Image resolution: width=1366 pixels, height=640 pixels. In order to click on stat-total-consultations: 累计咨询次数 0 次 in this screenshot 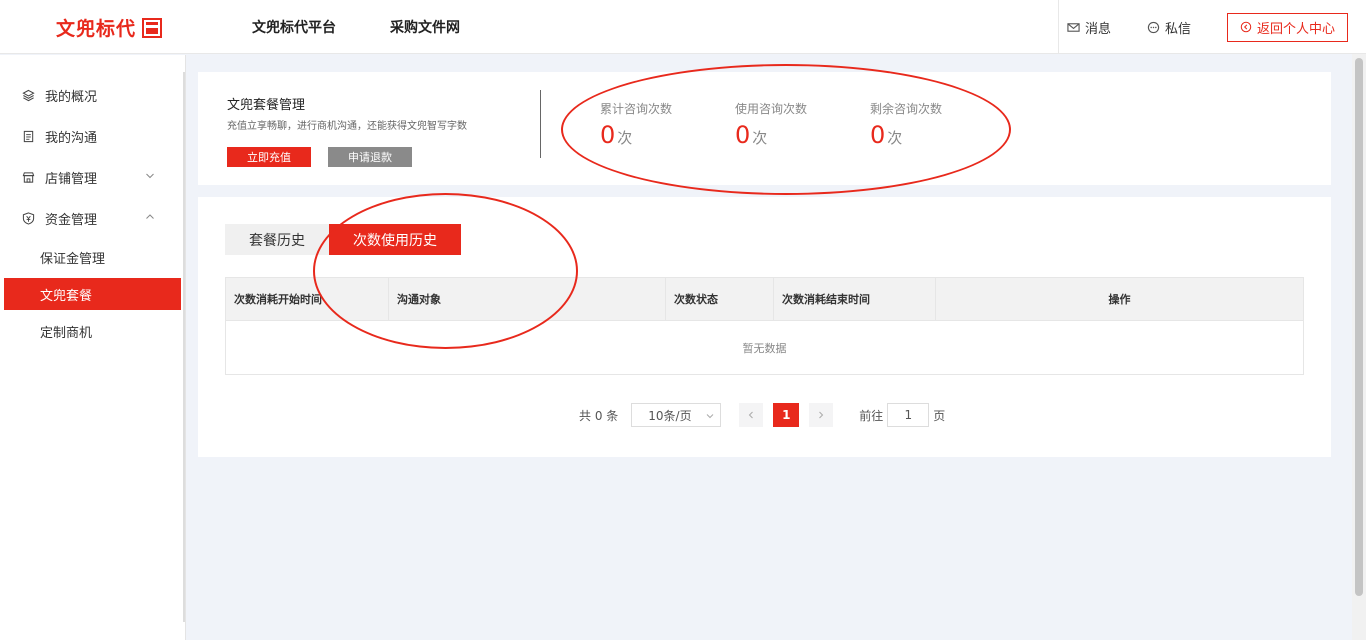, I will do `click(636, 124)`.